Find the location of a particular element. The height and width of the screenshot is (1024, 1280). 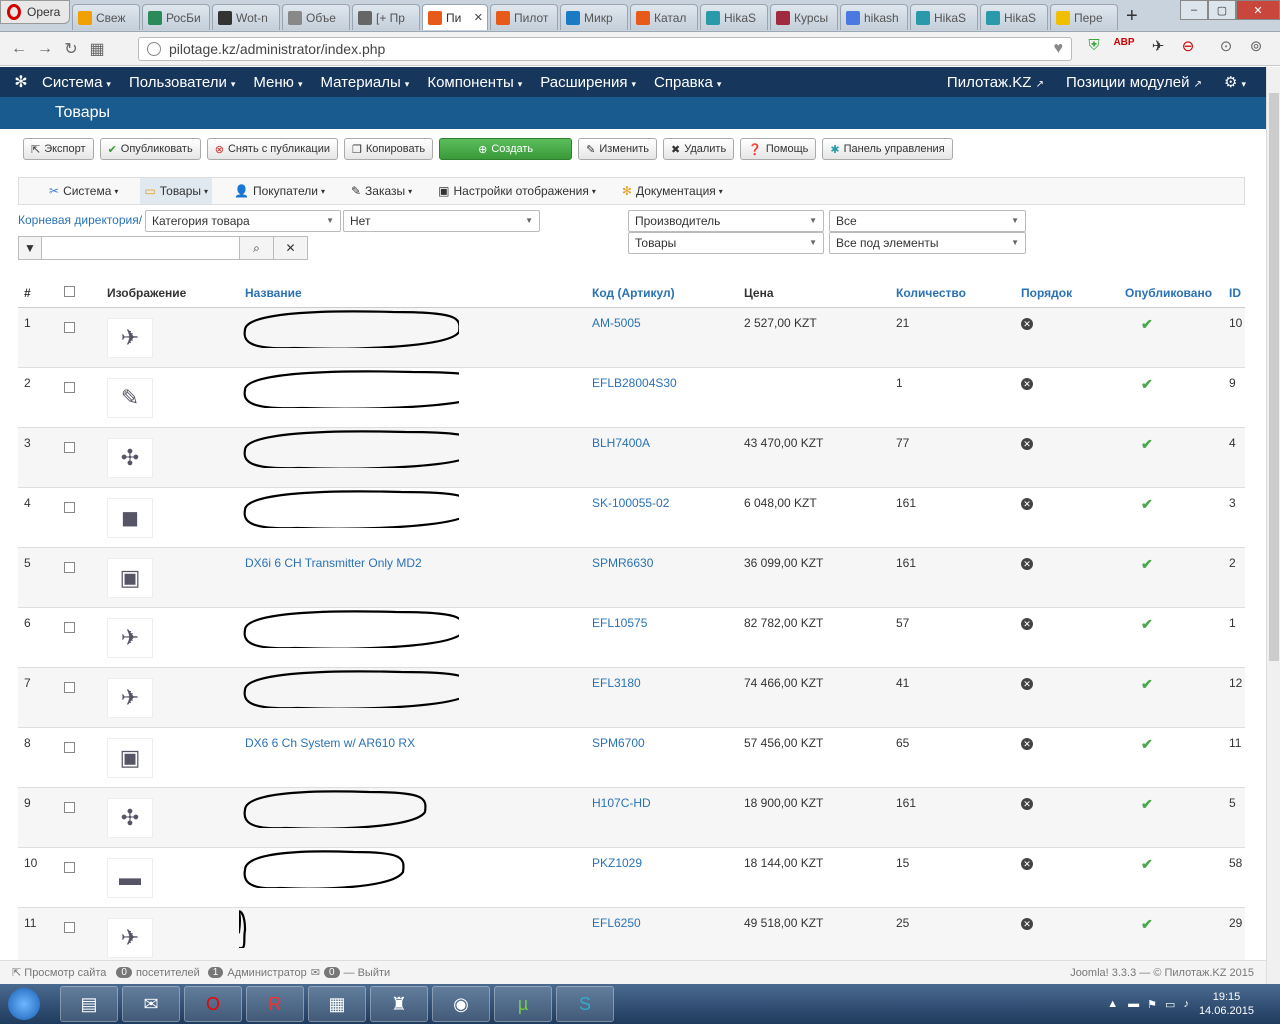

delete-button: ✖ Удалить is located at coordinates (698, 149).